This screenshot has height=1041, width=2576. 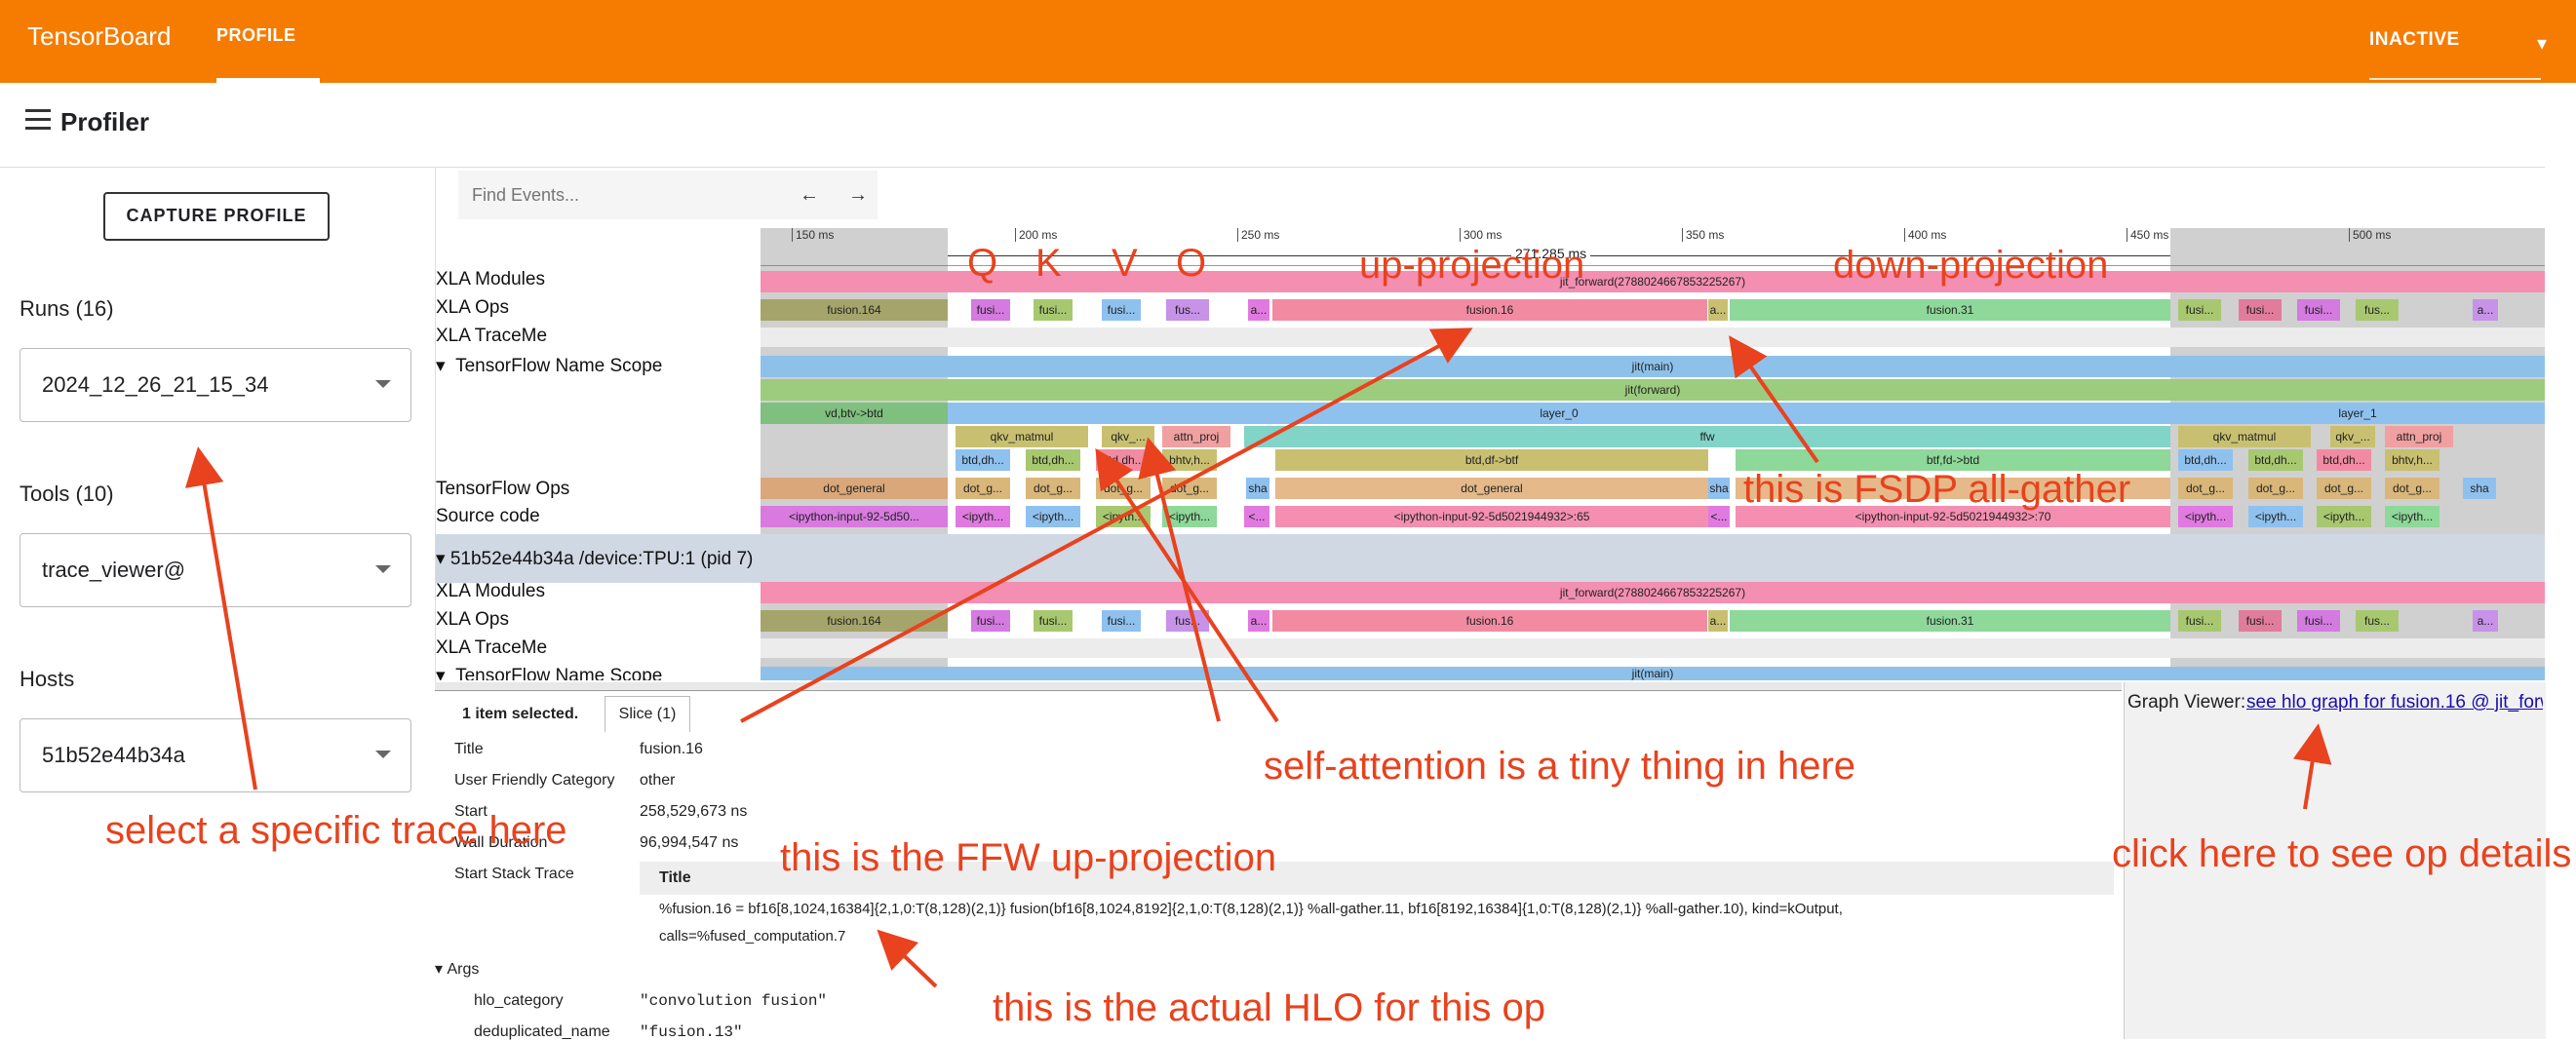 What do you see at coordinates (105, 121) in the screenshot?
I see `page-title: Profiler` at bounding box center [105, 121].